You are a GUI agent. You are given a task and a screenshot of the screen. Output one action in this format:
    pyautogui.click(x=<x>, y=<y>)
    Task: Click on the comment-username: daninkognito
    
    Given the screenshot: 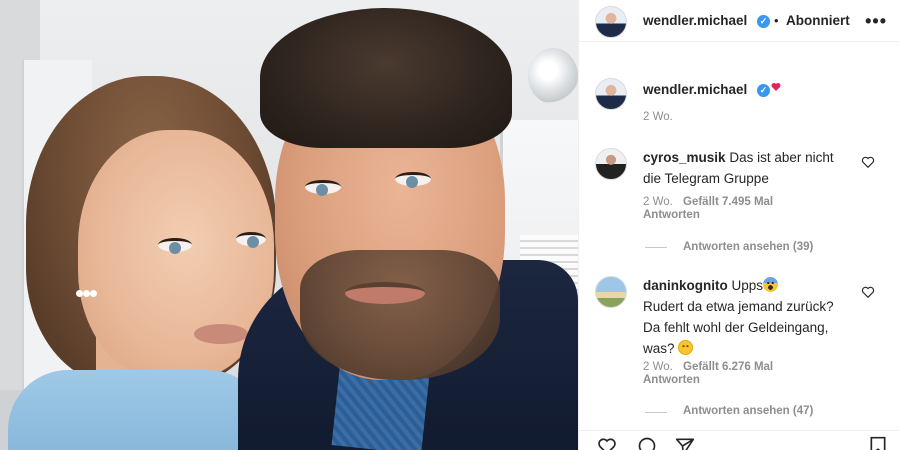 What is the action you would take?
    pyautogui.click(x=685, y=285)
    